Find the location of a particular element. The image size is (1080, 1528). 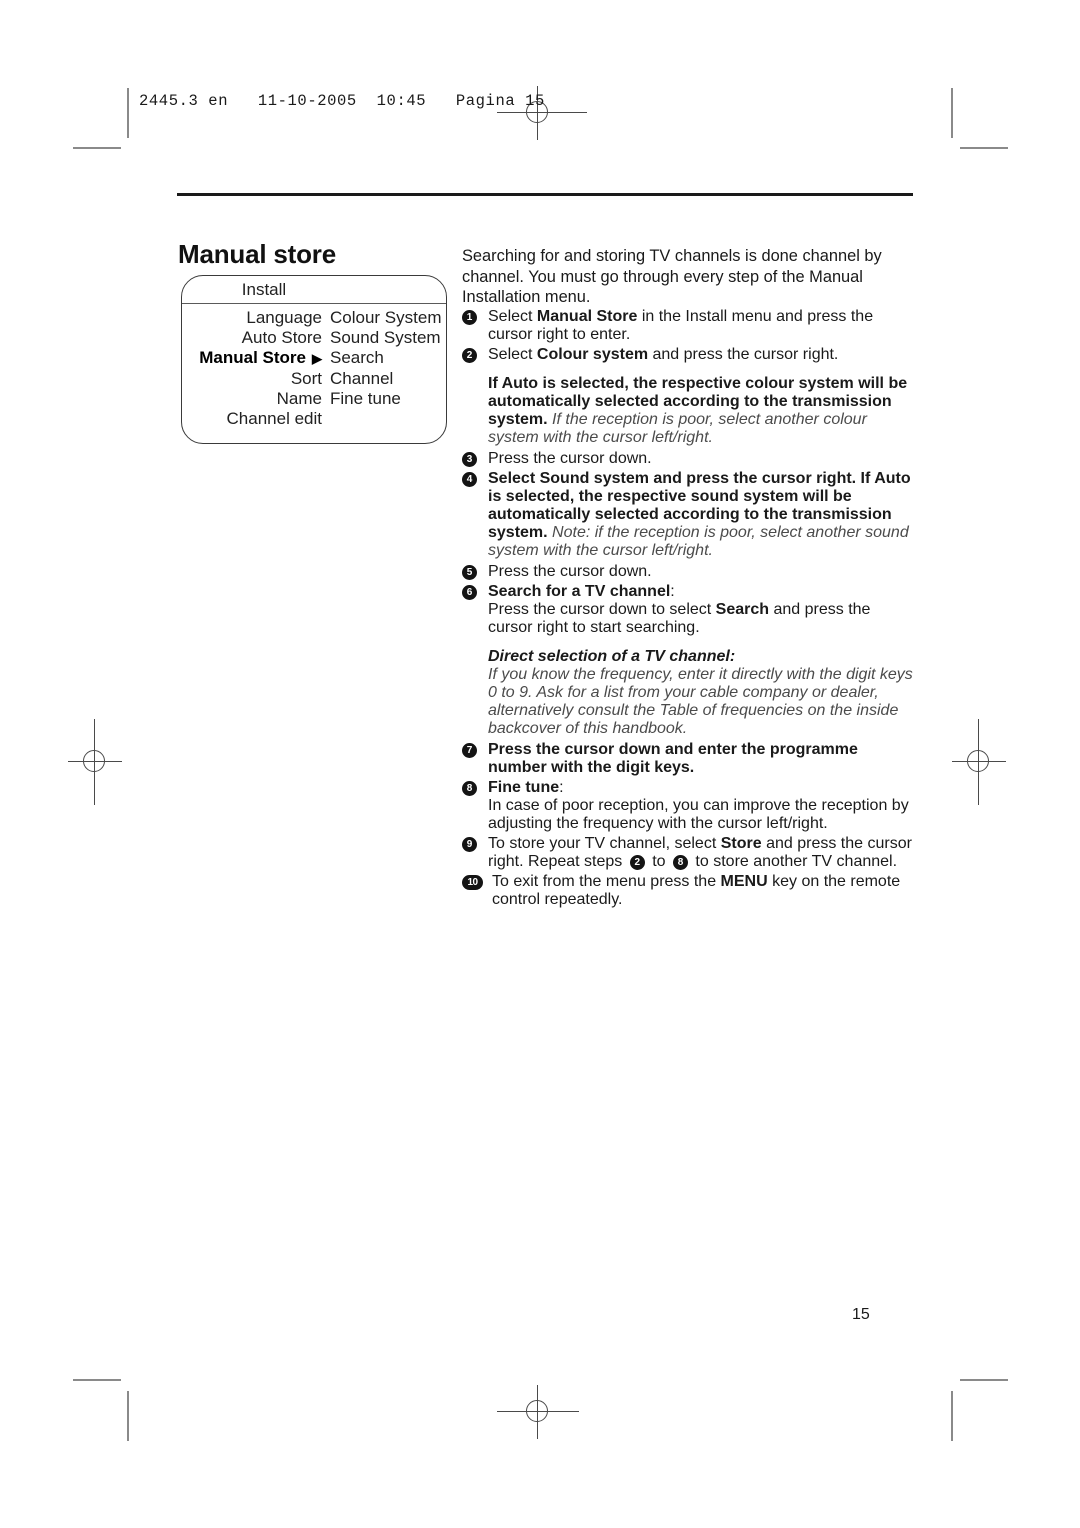

osd-menu-row: Auto Store Sound System is located at coordinates (314, 338).